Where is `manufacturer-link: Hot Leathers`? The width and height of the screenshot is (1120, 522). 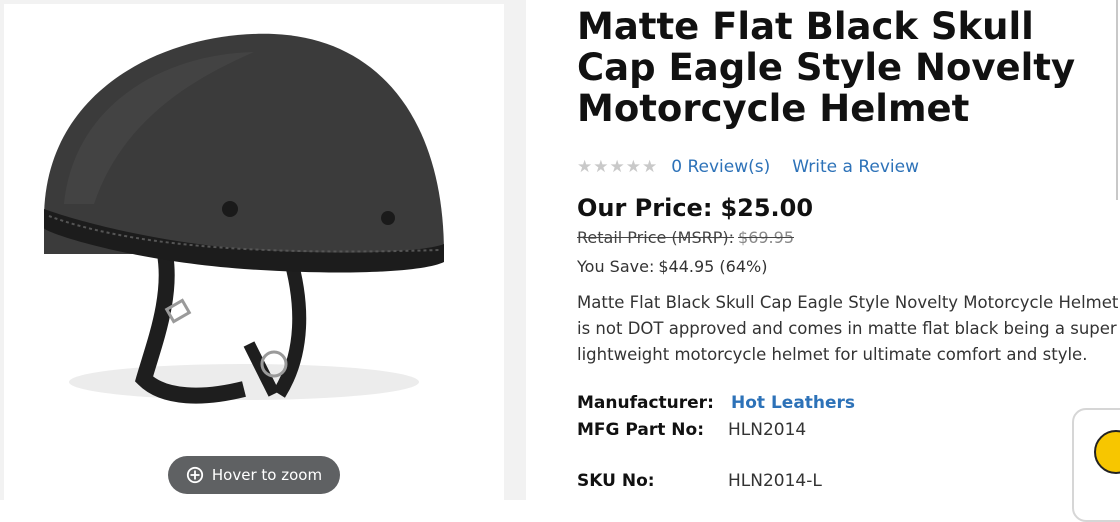
manufacturer-link: Hot Leathers is located at coordinates (793, 403).